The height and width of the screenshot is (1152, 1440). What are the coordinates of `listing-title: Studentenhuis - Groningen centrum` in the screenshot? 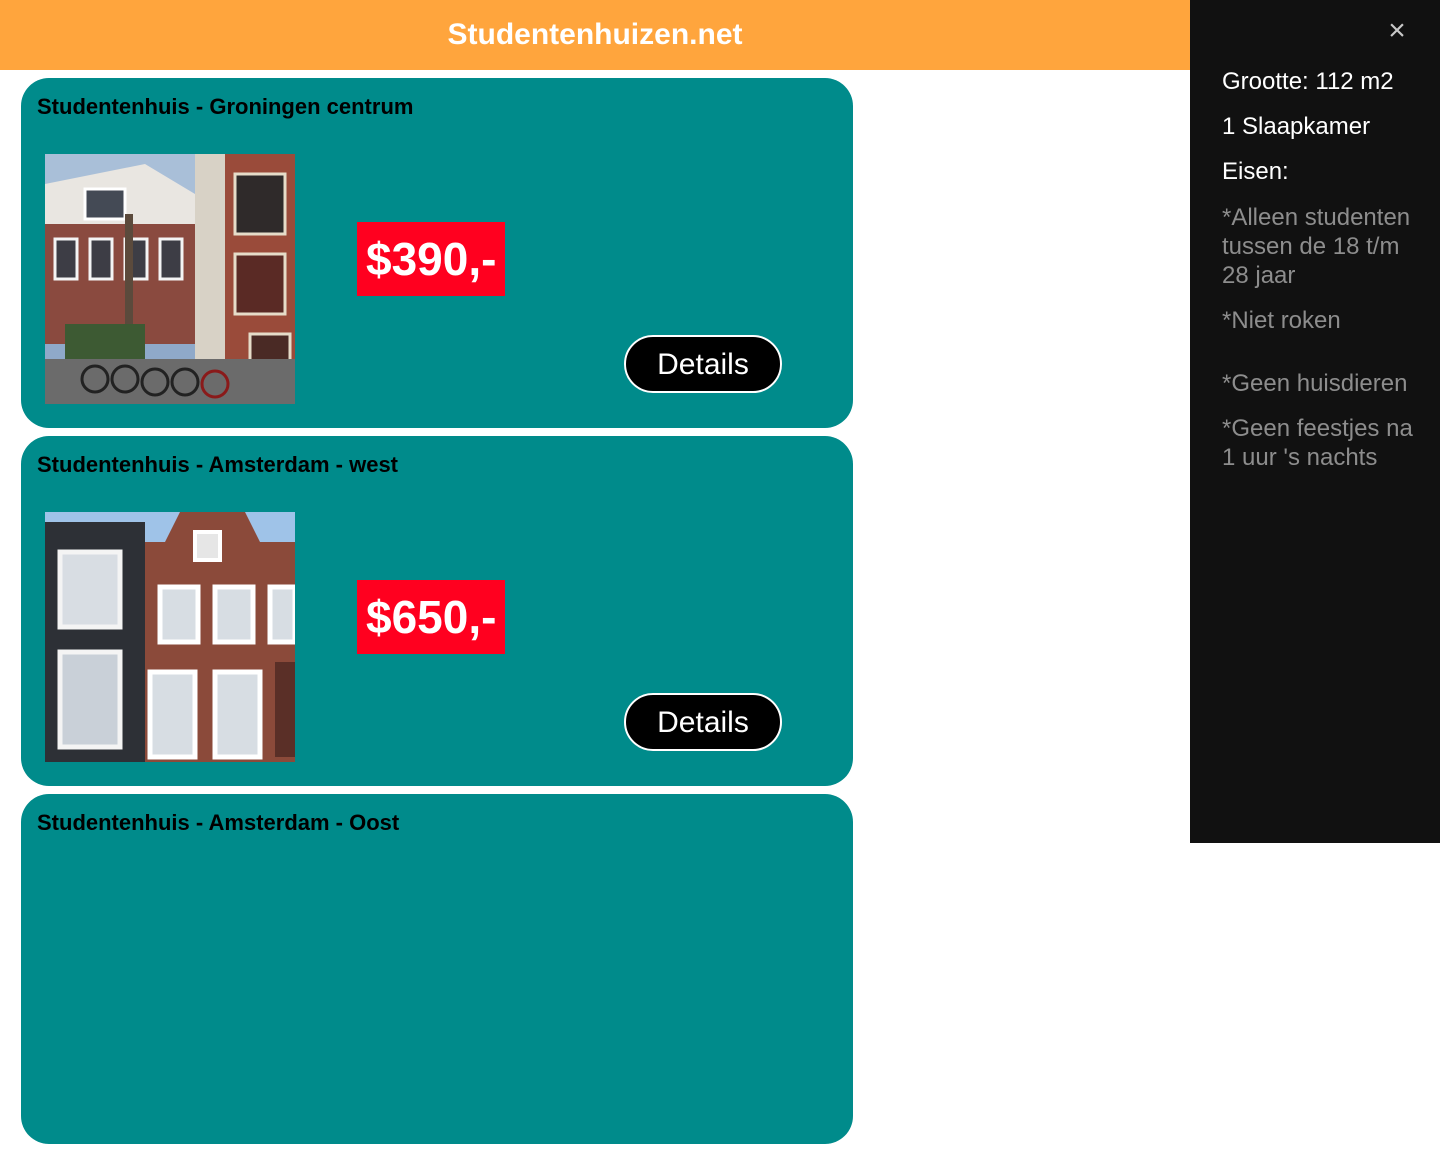 It's located at (225, 106).